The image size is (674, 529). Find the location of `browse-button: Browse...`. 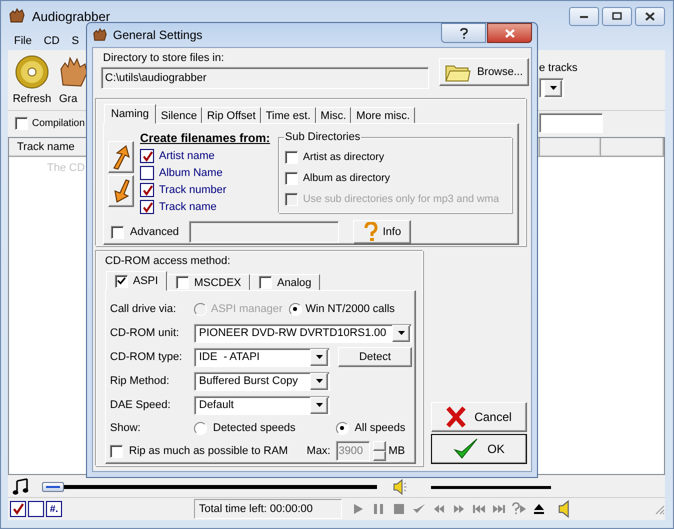

browse-button: Browse... is located at coordinates (484, 72).